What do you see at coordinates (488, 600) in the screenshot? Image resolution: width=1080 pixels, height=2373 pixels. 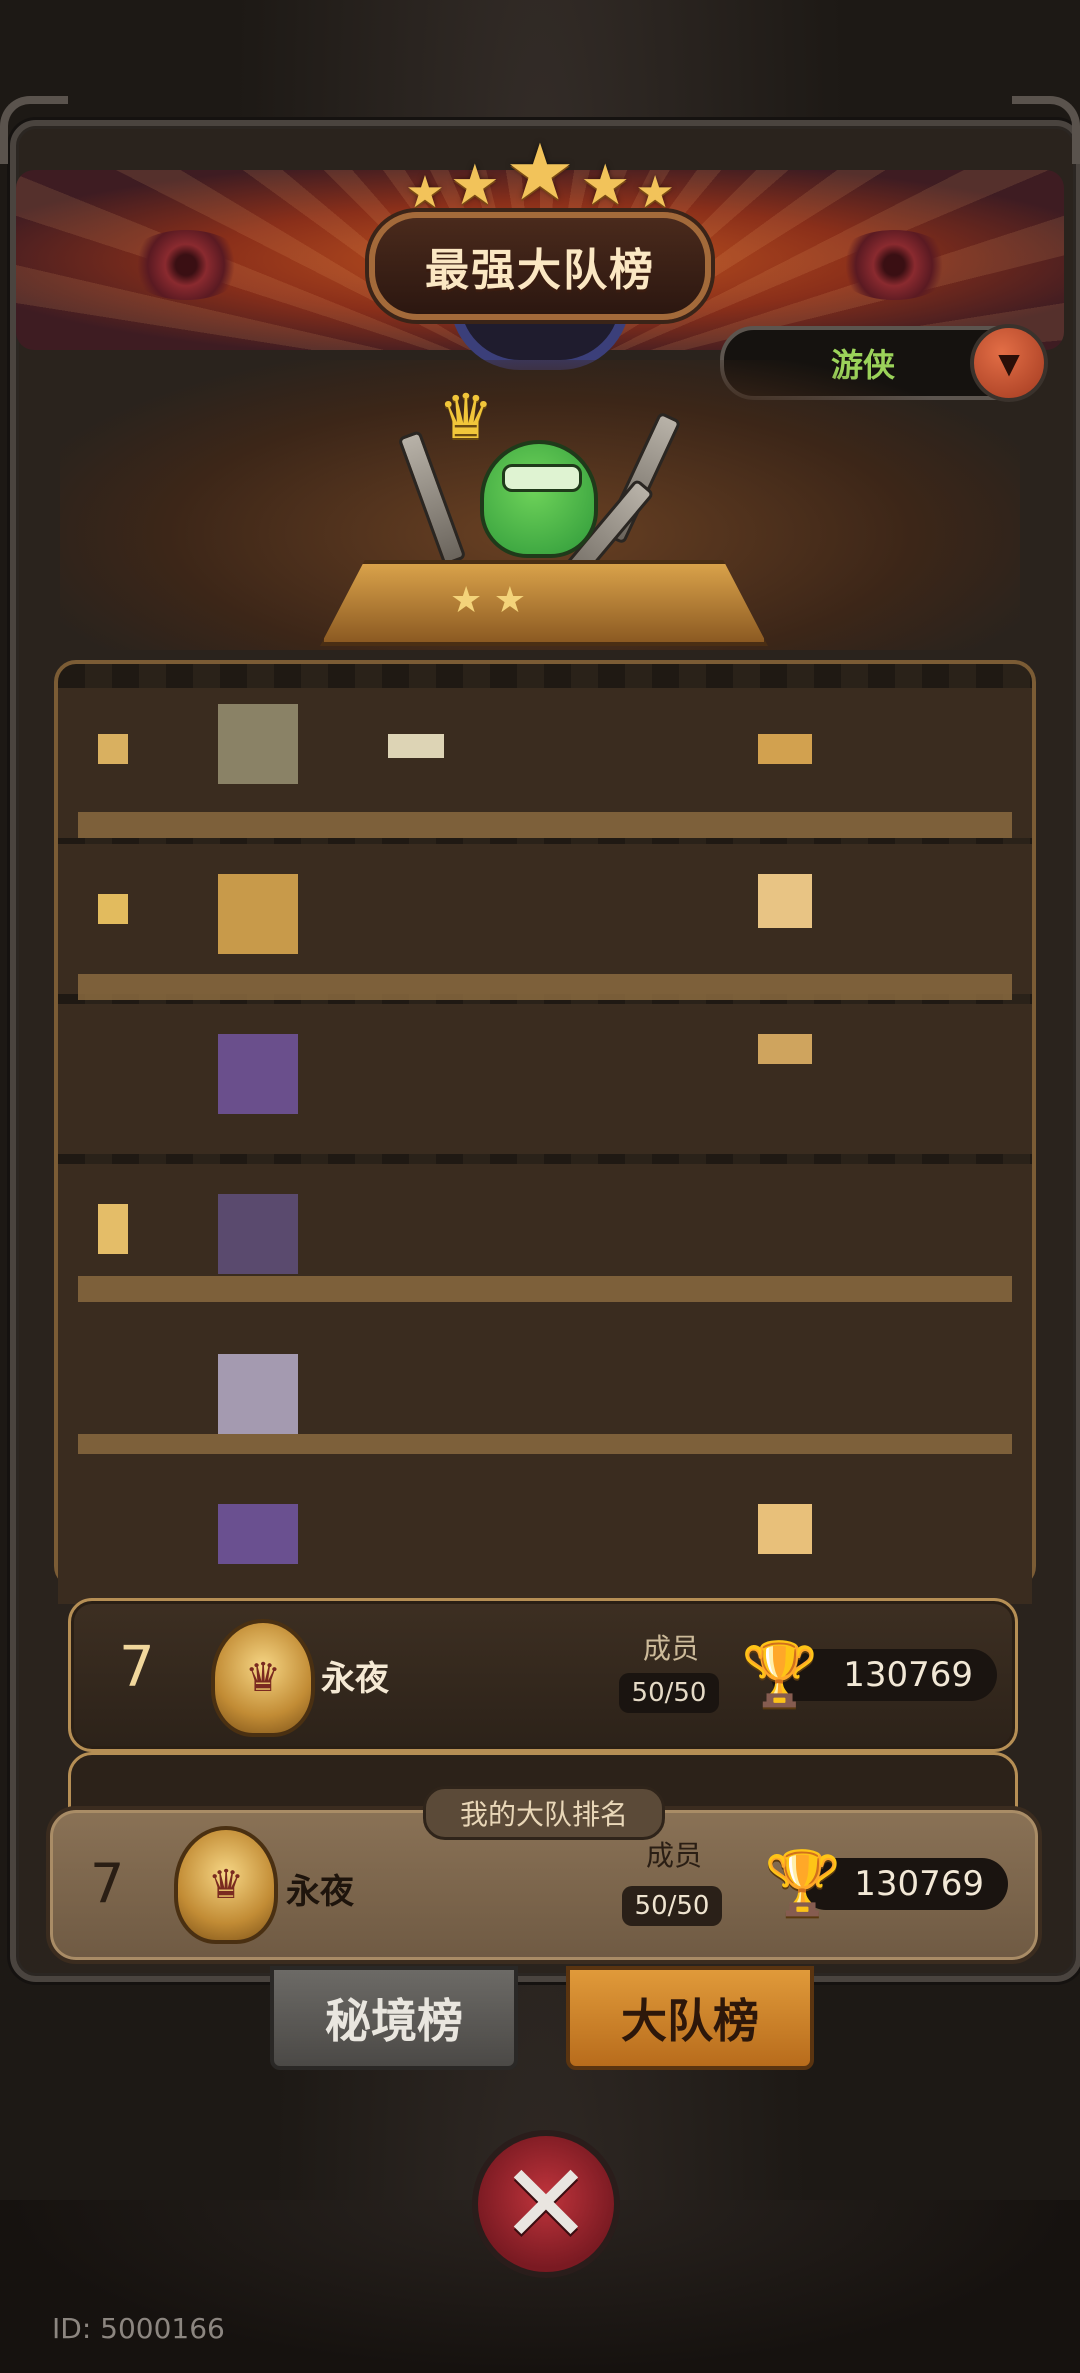 I see `pedestal-stars-icon: ★ ★` at bounding box center [488, 600].